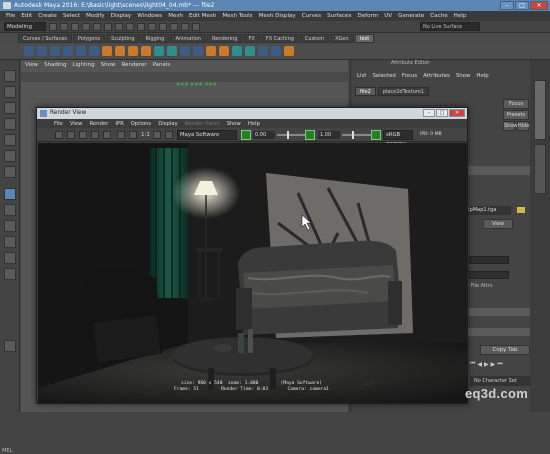 This screenshot has width=550, height=454. I want to click on render-view-menu-file: File, so click(58, 124).